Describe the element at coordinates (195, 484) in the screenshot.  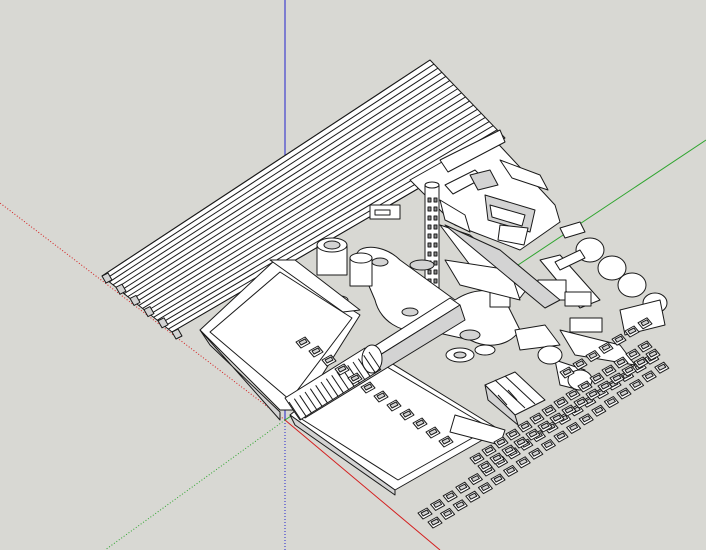
I see `green-axis-negative` at that location.